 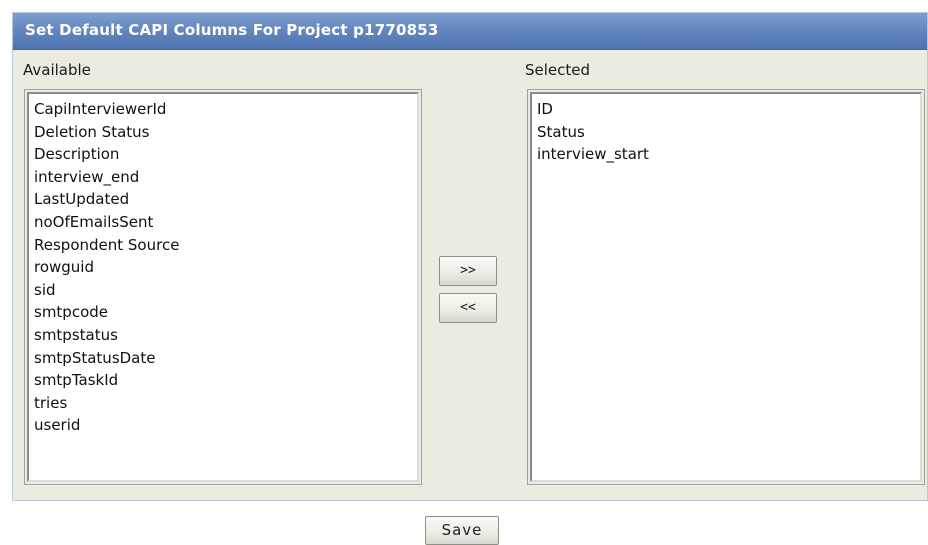 What do you see at coordinates (468, 271) in the screenshot?
I see `add-column-button: >>` at bounding box center [468, 271].